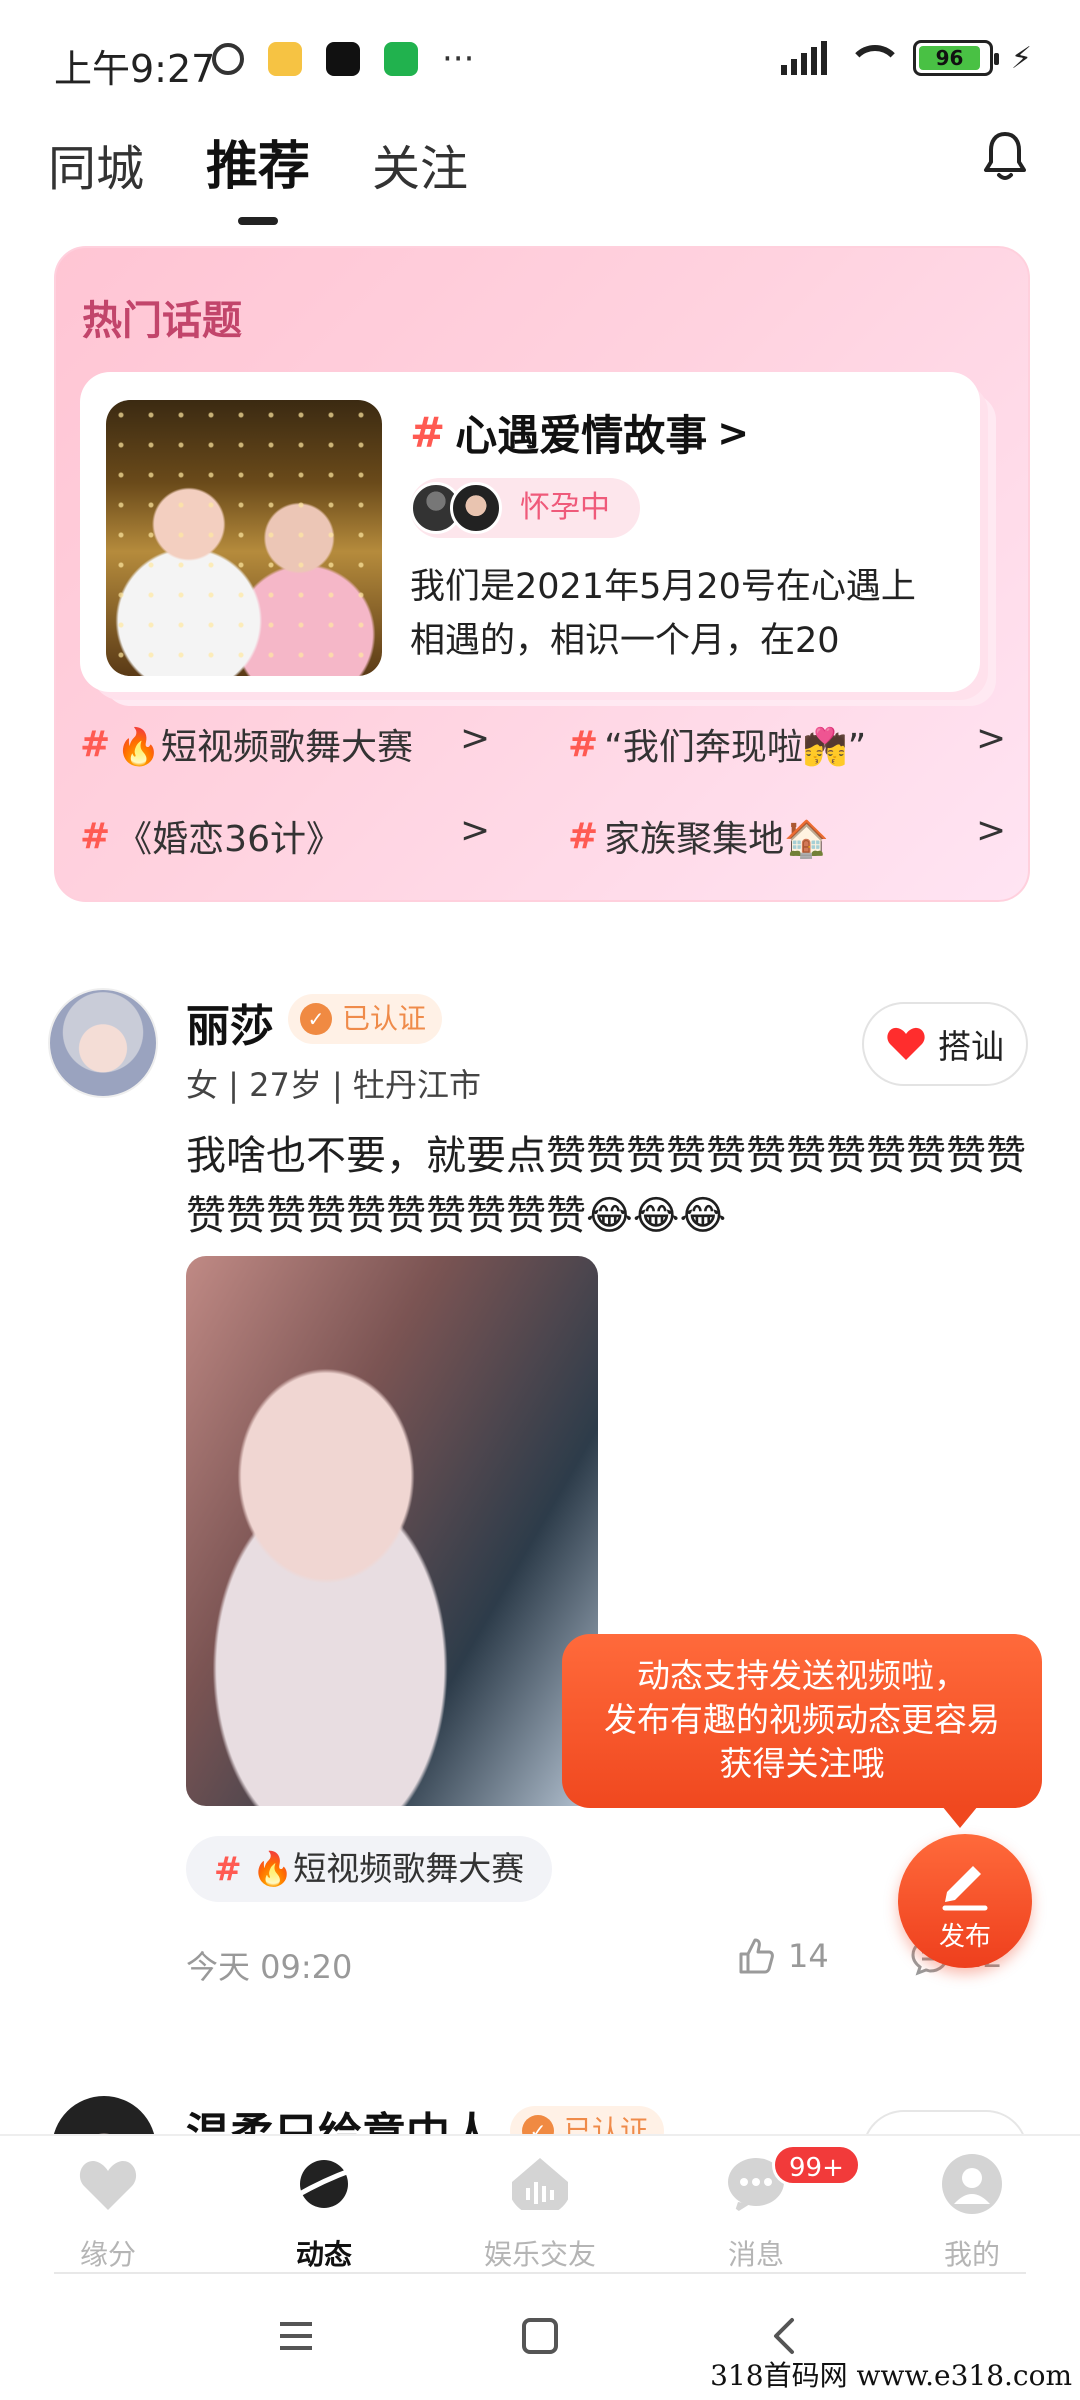 Image resolution: width=1080 pixels, height=2400 pixels. What do you see at coordinates (392, 1531) in the screenshot?
I see `post-image` at bounding box center [392, 1531].